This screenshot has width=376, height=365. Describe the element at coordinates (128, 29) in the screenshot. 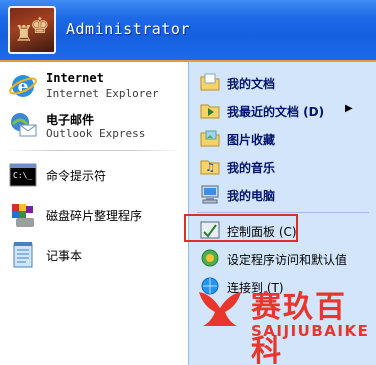

I see `username: Administrator` at that location.